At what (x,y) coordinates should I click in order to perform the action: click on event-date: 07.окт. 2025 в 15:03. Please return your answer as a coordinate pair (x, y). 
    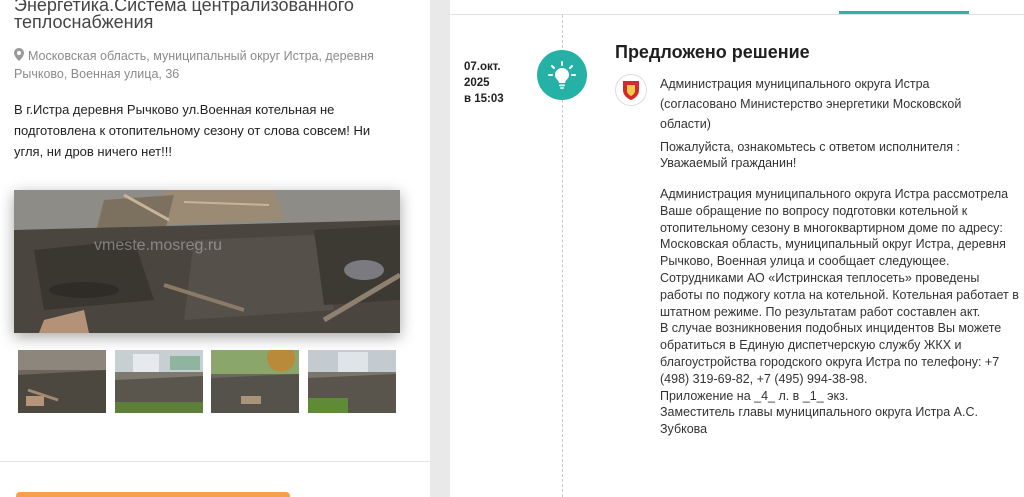
    Looking at the image, I should click on (494, 83).